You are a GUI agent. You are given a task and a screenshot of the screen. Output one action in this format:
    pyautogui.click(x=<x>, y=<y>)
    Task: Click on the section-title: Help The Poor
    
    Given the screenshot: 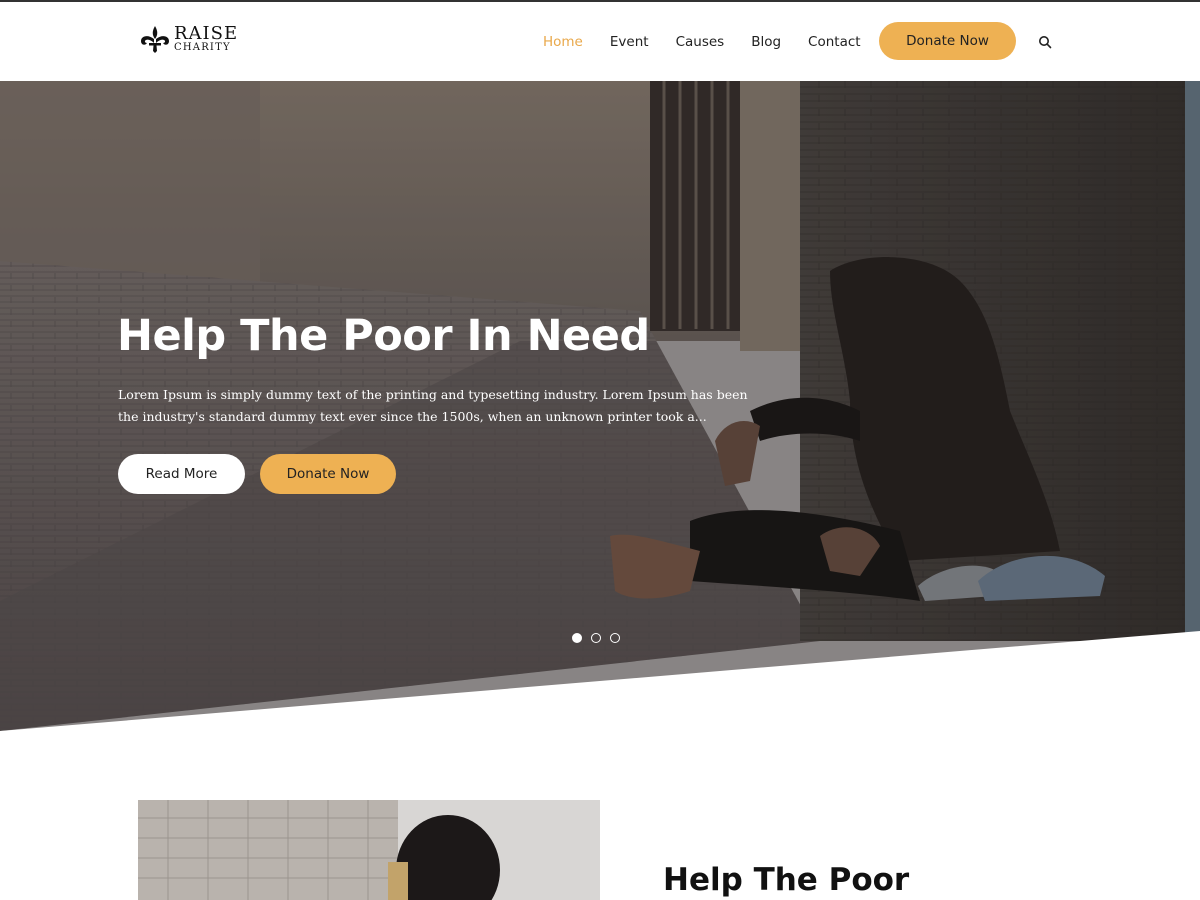 What is the action you would take?
    pyautogui.click(x=786, y=880)
    